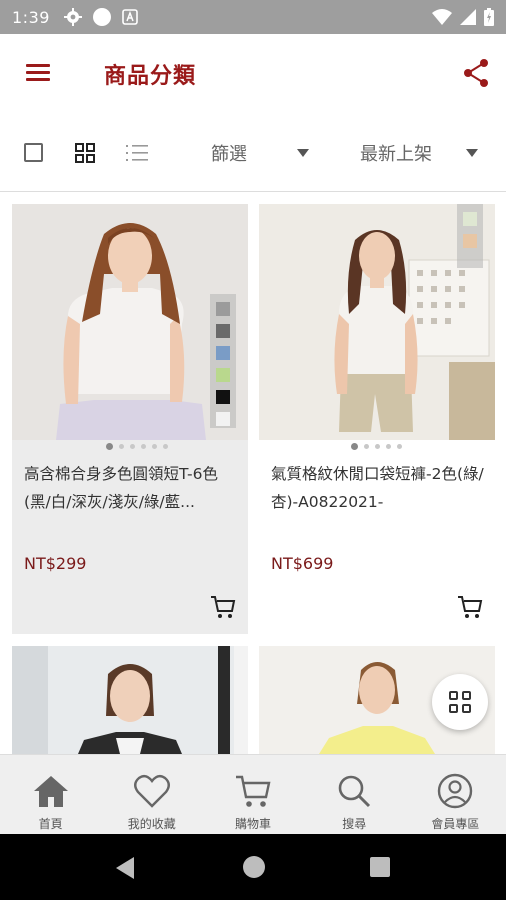  Describe the element at coordinates (151, 791) in the screenshot. I see `heart-icon` at that location.